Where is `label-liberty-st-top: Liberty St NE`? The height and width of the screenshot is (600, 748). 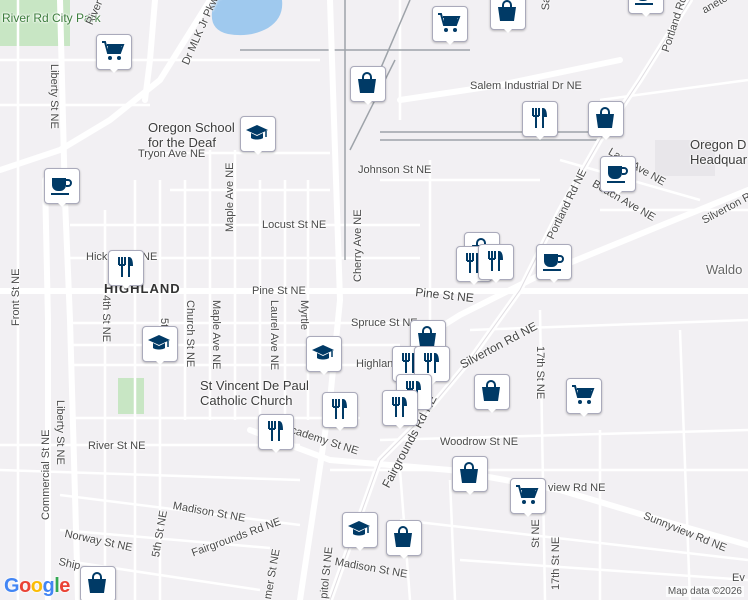 label-liberty-st-top: Liberty St NE is located at coordinates (54, 96).